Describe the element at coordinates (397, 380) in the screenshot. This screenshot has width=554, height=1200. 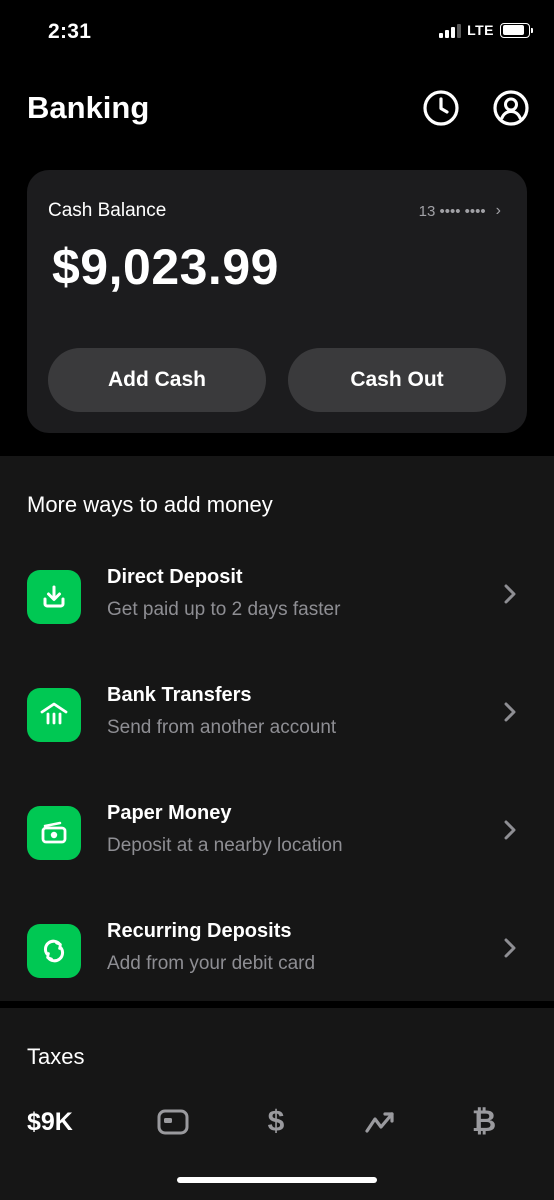
I see `cash-out-button: Cash Out` at that location.